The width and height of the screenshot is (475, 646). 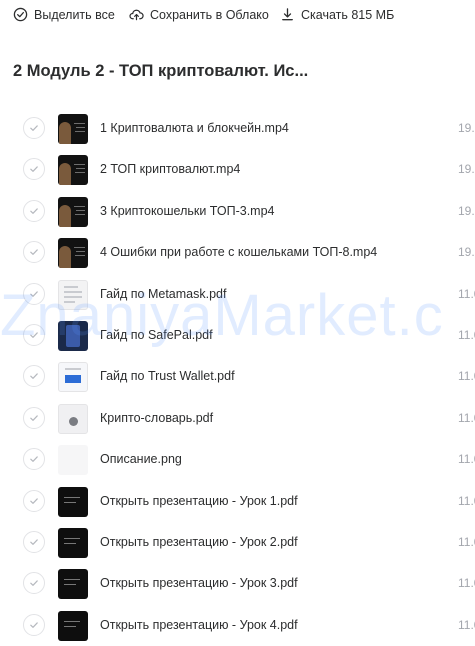 What do you see at coordinates (156, 418) in the screenshot?
I see `file-name: Крипто-словарь.pdf` at bounding box center [156, 418].